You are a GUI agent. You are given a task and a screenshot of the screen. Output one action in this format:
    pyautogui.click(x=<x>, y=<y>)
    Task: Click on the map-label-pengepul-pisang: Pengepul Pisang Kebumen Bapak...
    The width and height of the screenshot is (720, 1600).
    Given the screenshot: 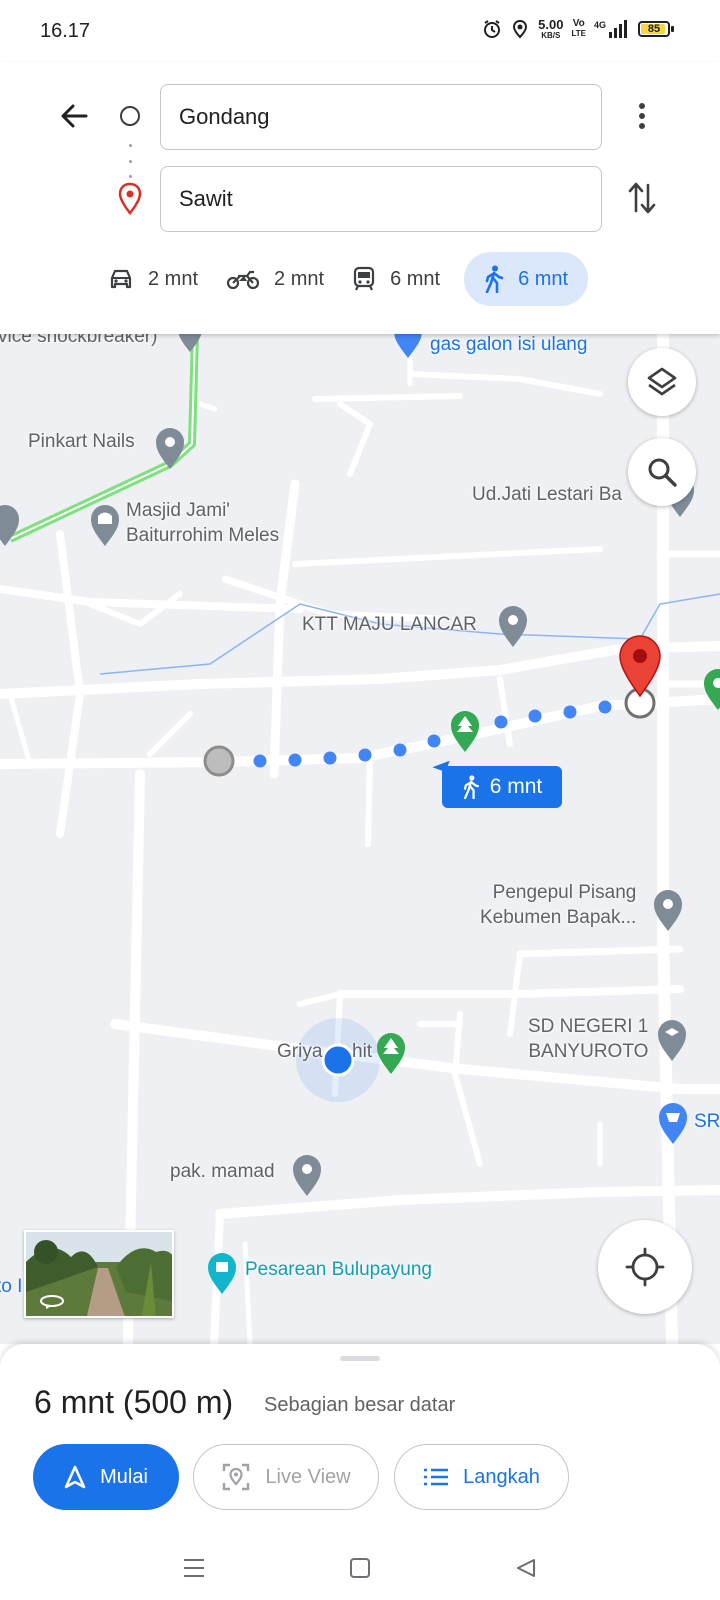 What is the action you would take?
    pyautogui.click(x=558, y=905)
    